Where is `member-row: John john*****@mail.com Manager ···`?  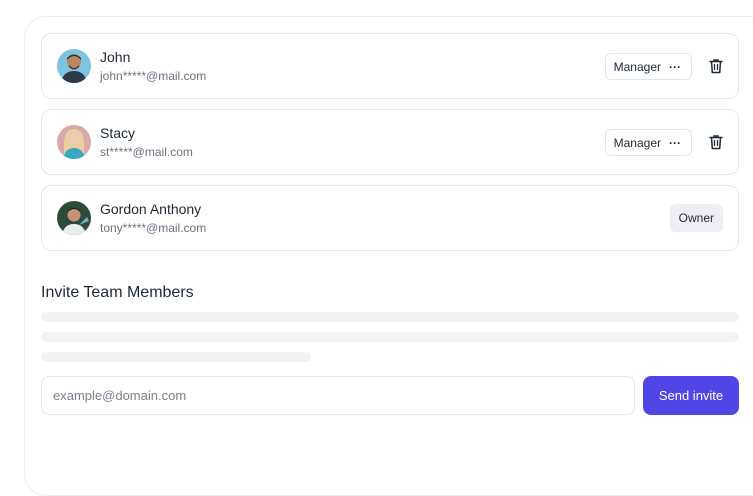 member-row: John john*****@mail.com Manager ··· is located at coordinates (390, 66).